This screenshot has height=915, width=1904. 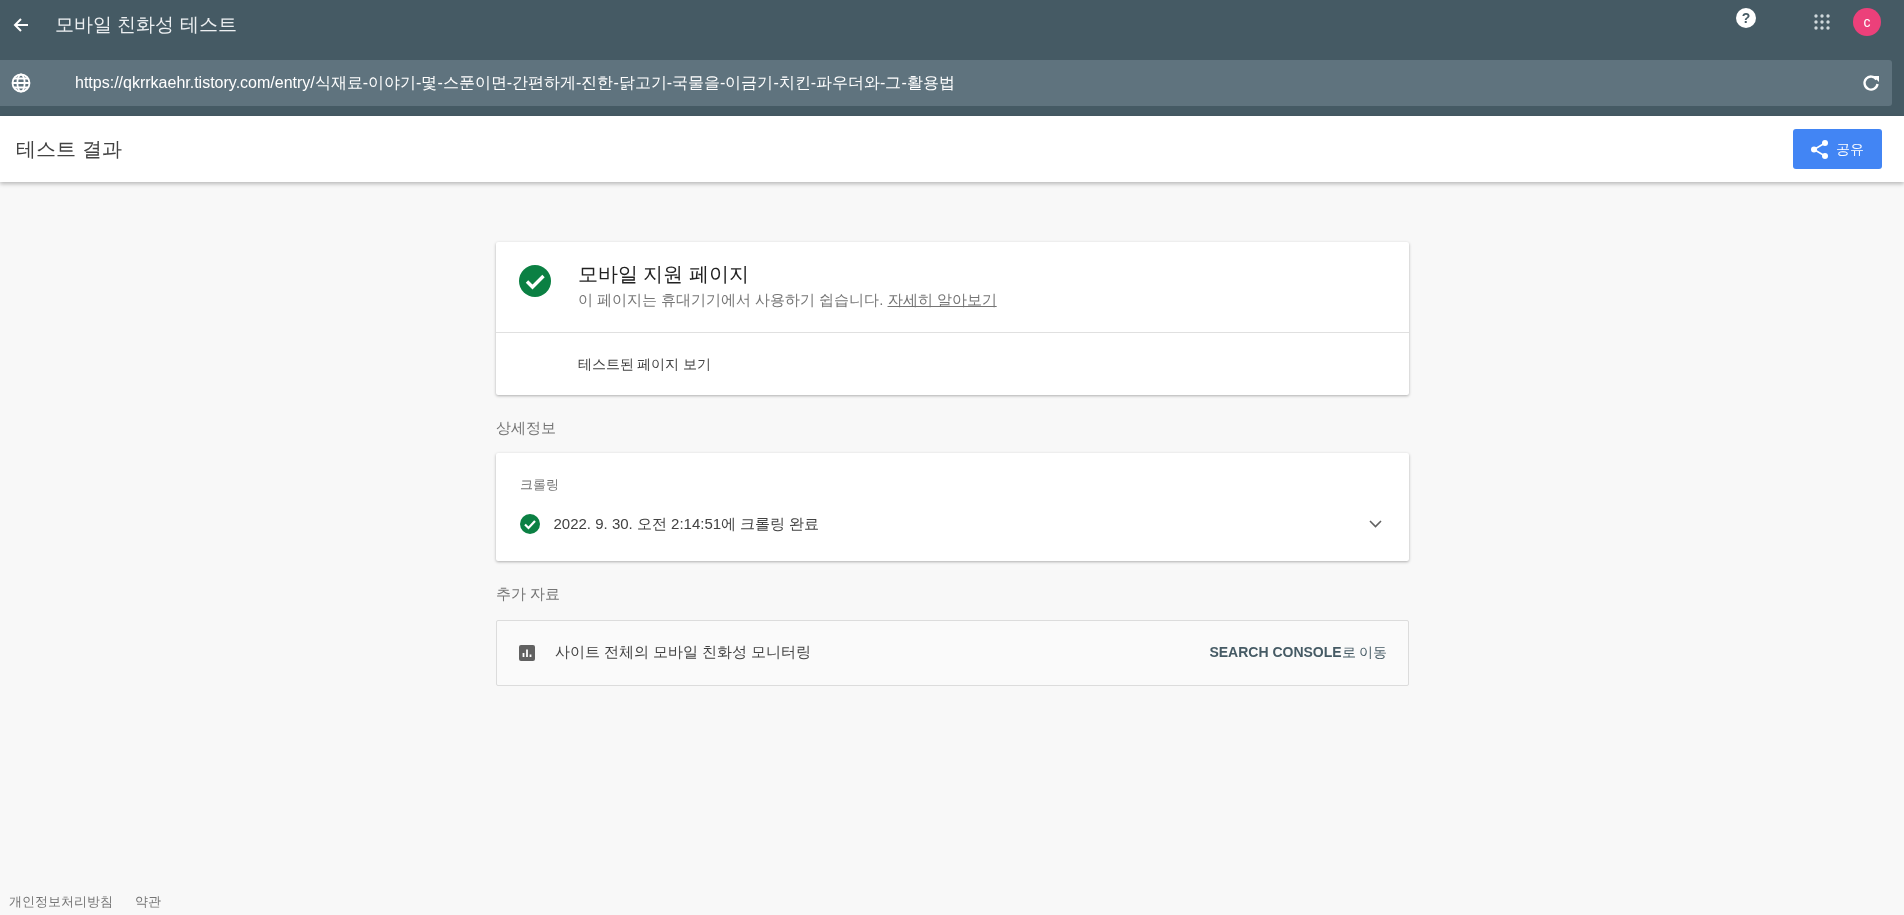 What do you see at coordinates (787, 300) in the screenshot?
I see `summary-description: 이 페이지는 휴대기기에서 사용하기 쉽습니다. 자세히 알아보기` at bounding box center [787, 300].